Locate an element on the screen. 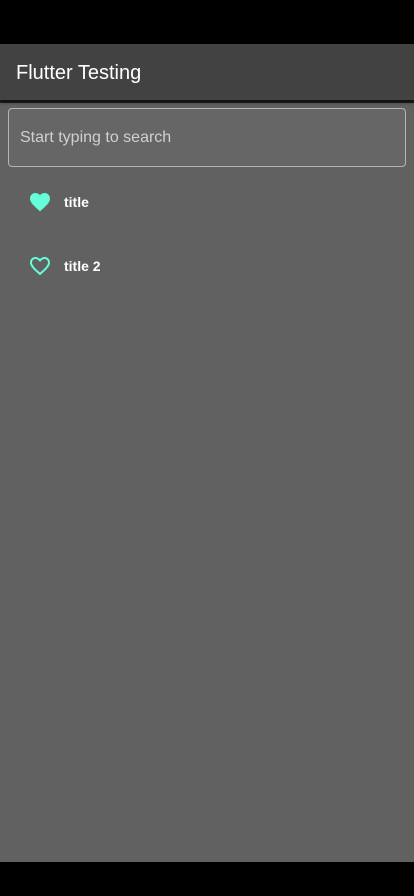 This screenshot has width=414, height=896. status-bar is located at coordinates (207, 22).